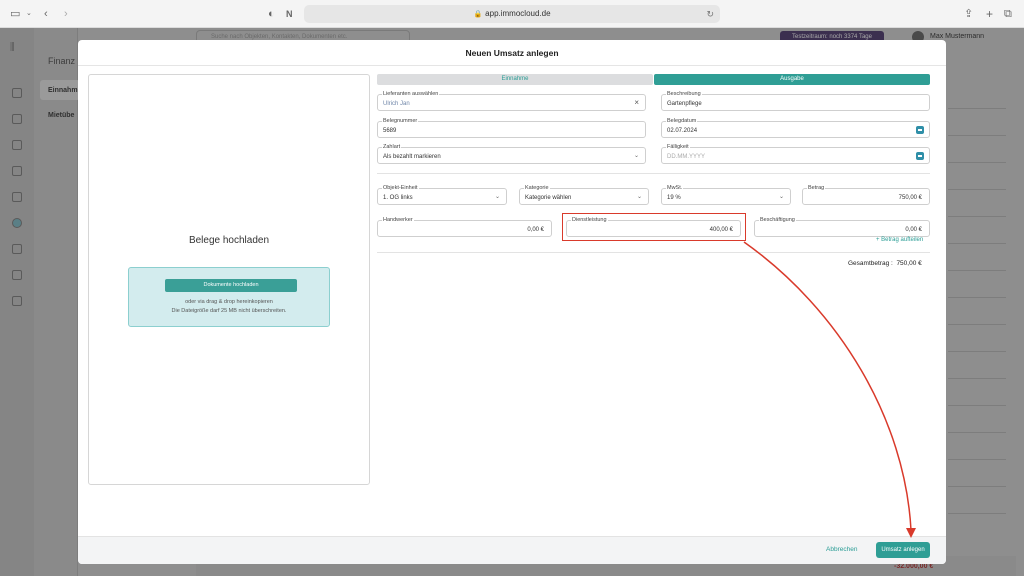 The image size is (1024, 576). Describe the element at coordinates (229, 302) in the screenshot. I see `dropzone-hint: oder via drag & drop hereinkopieren` at that location.